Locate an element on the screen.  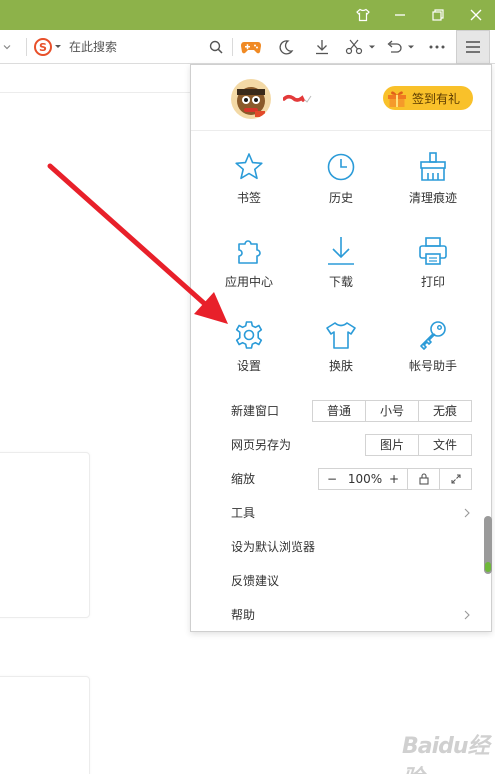
menu-header: 签到有礼 is located at coordinates (341, 98).